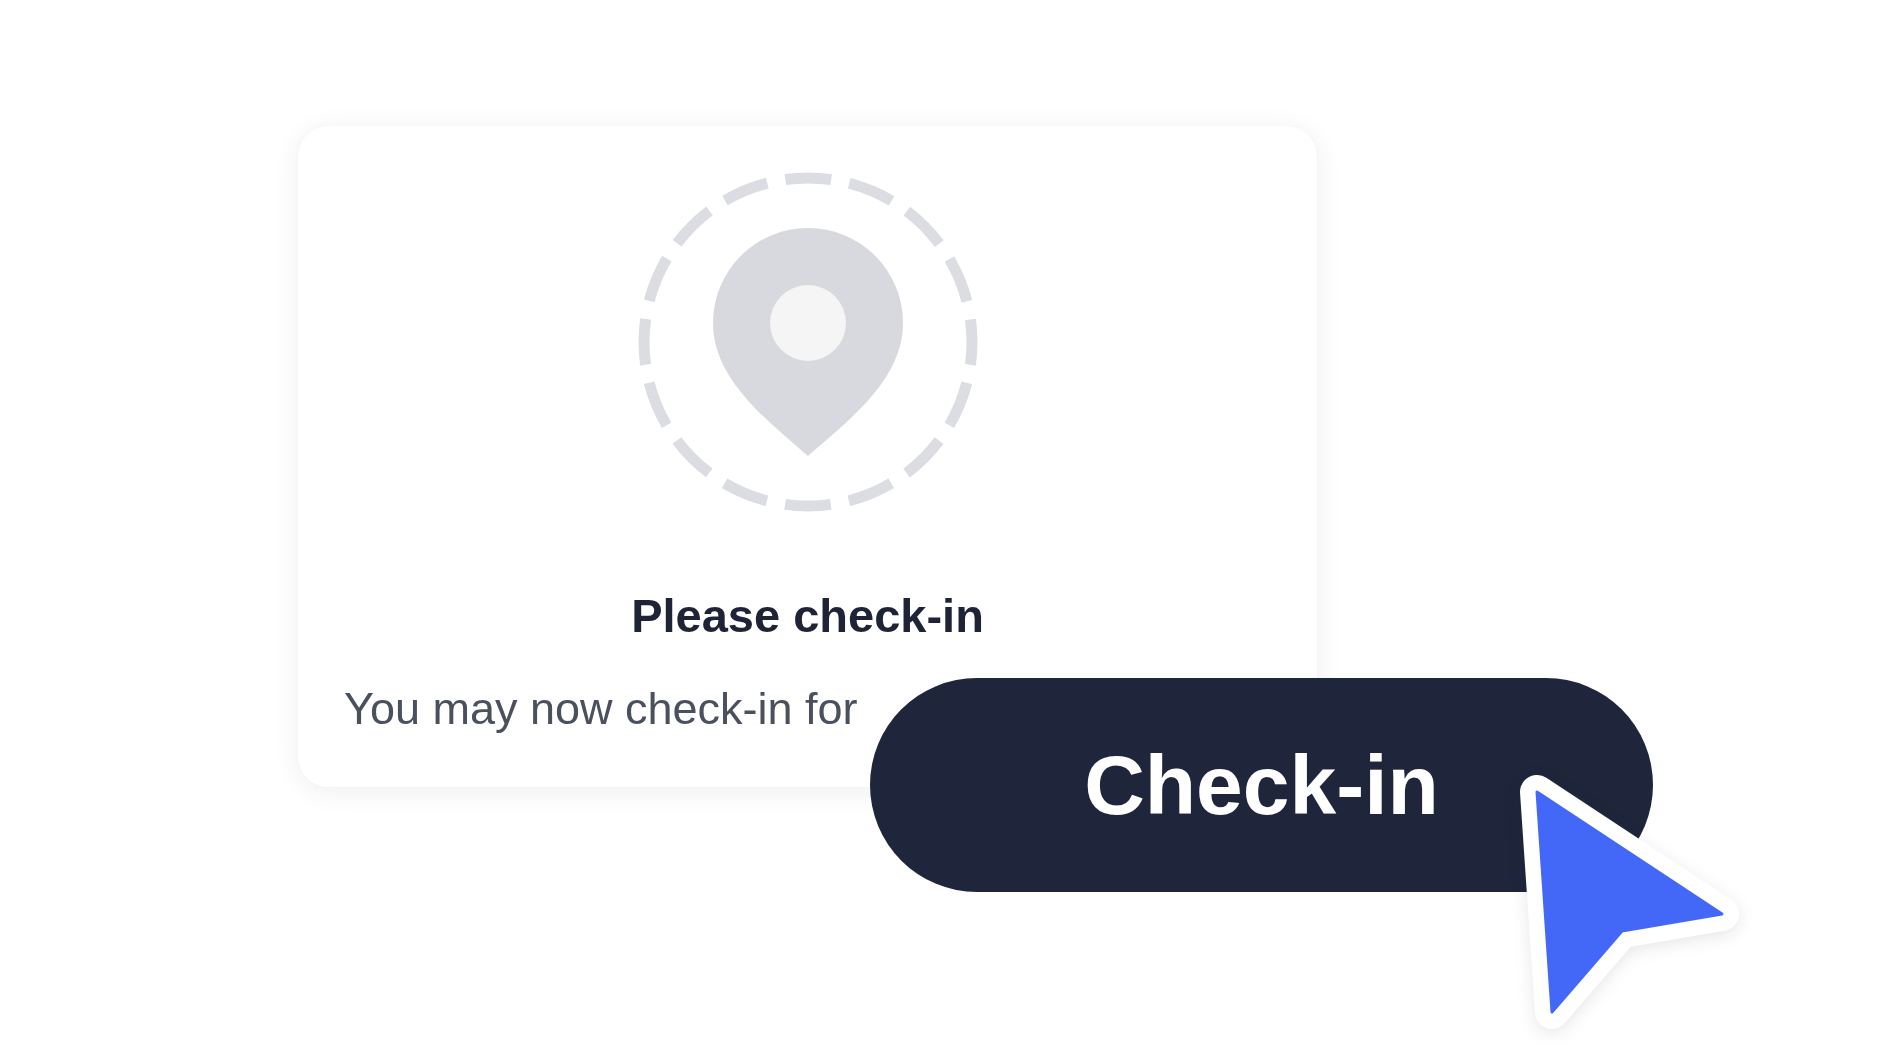 The width and height of the screenshot is (1884, 1059). What do you see at coordinates (807, 616) in the screenshot?
I see `card-title: Please check-in` at bounding box center [807, 616].